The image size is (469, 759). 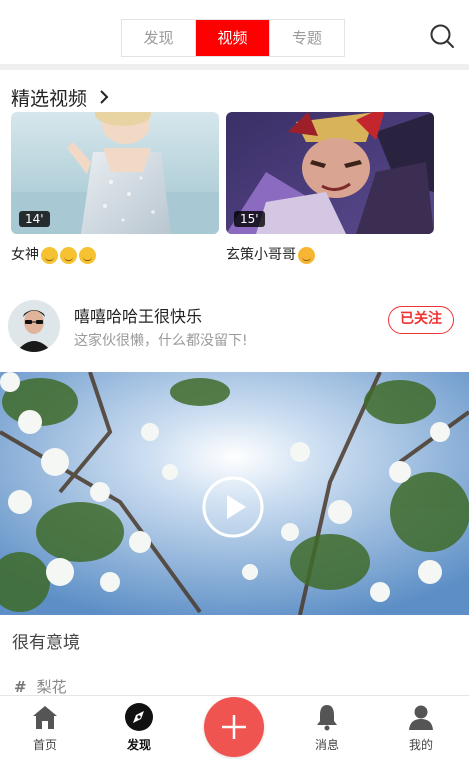 I want to click on play-icon, so click(x=233, y=507).